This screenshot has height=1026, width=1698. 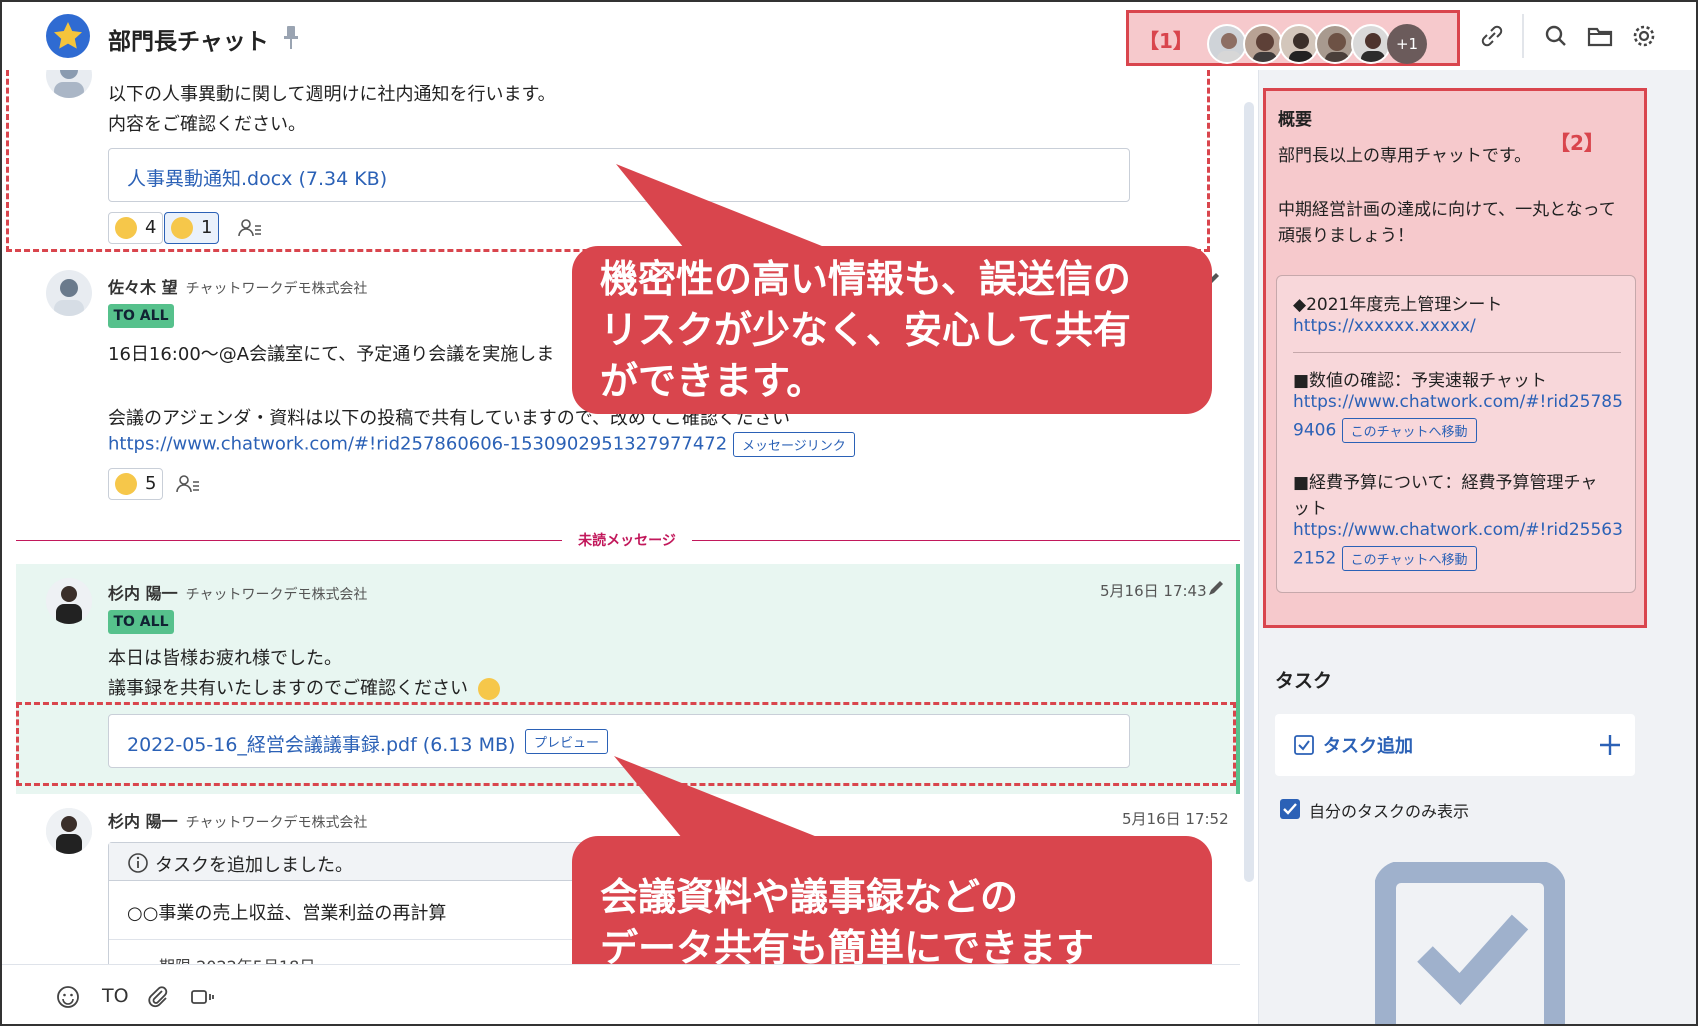 What do you see at coordinates (1405, 156) in the screenshot?
I see `summary-text: 部門長以上の専用チャットです。` at bounding box center [1405, 156].